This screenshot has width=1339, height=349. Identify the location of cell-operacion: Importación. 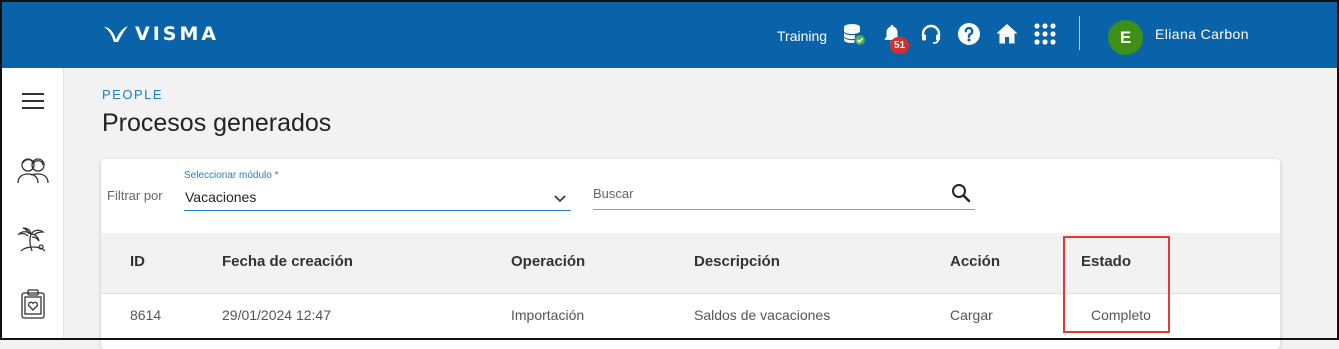
(548, 315).